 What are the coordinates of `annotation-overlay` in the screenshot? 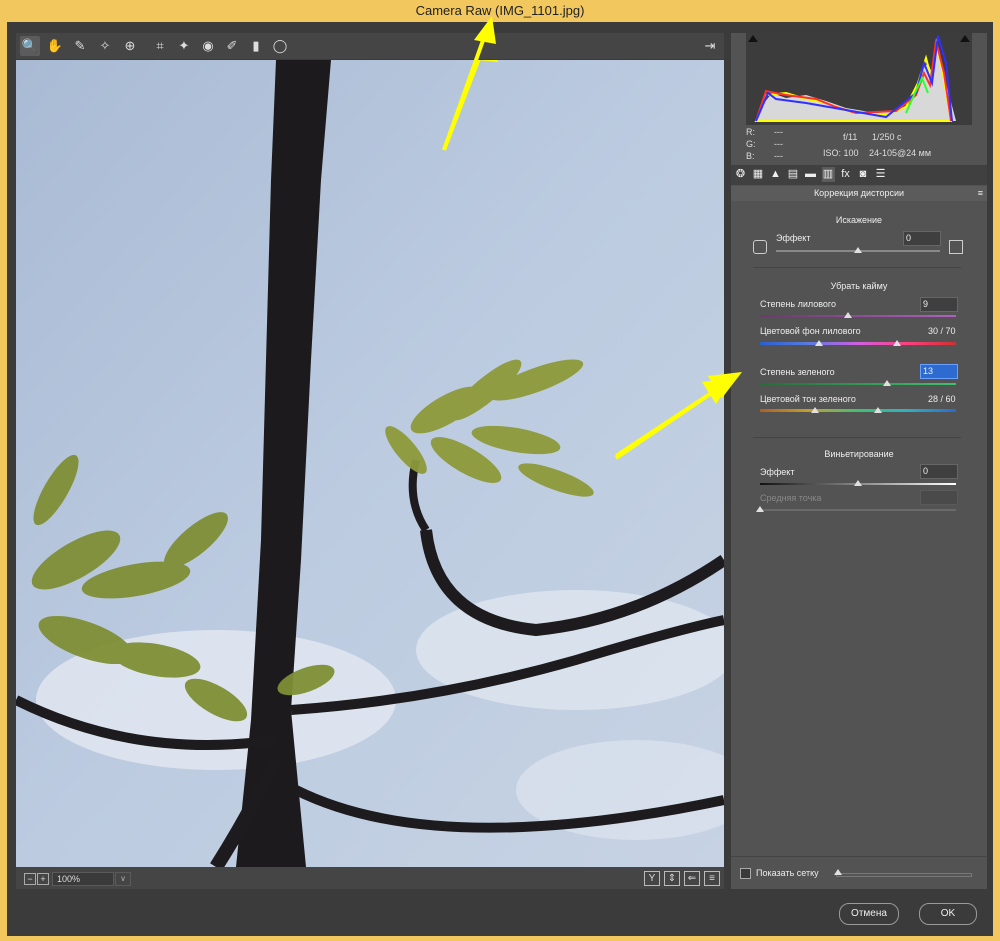 It's located at (592, 237).